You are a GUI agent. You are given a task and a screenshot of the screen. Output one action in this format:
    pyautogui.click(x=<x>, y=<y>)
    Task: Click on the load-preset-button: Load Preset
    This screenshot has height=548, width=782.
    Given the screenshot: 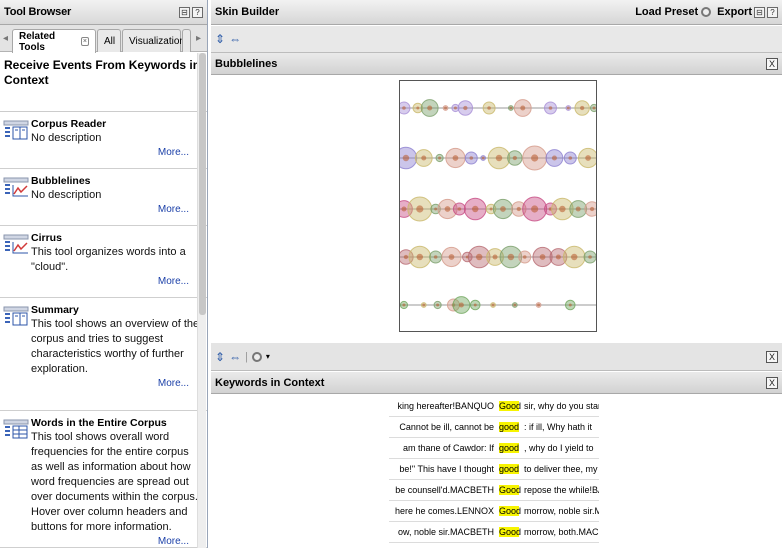 What is the action you would take?
    pyautogui.click(x=673, y=12)
    